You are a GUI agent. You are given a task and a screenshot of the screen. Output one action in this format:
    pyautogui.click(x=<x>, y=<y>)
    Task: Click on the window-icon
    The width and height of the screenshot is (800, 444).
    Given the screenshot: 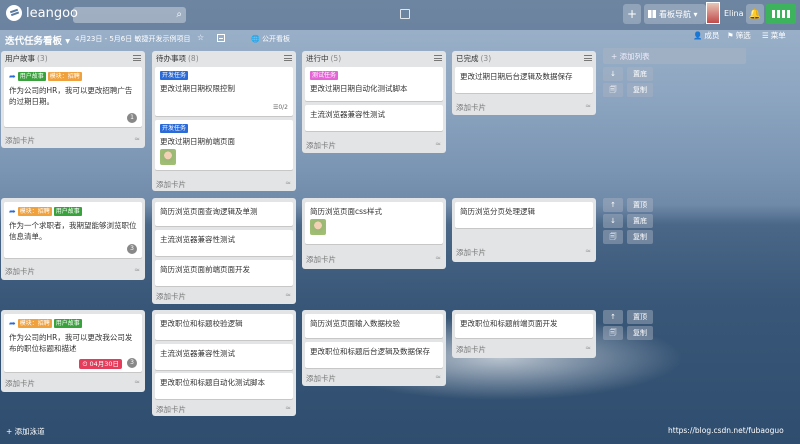 What is the action you would take?
    pyautogui.click(x=405, y=14)
    